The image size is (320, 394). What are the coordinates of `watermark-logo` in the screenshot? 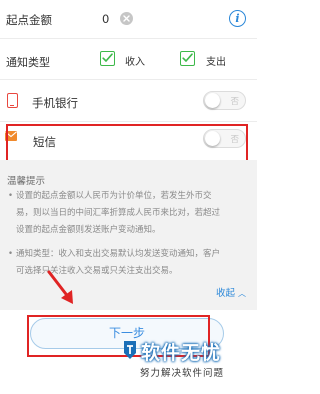 It's located at (130, 350).